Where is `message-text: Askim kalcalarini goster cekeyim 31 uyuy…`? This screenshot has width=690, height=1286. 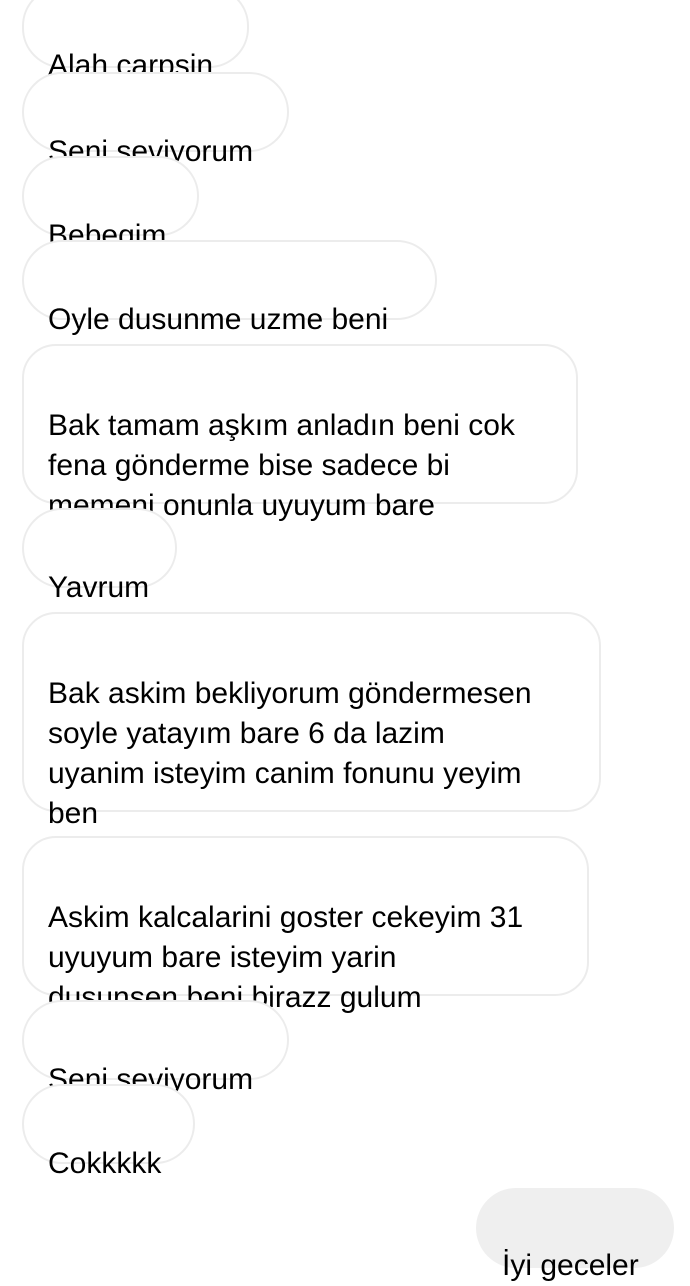
message-text: Askim kalcalarini goster cekeyim 31 uyuy… is located at coordinates (286, 957).